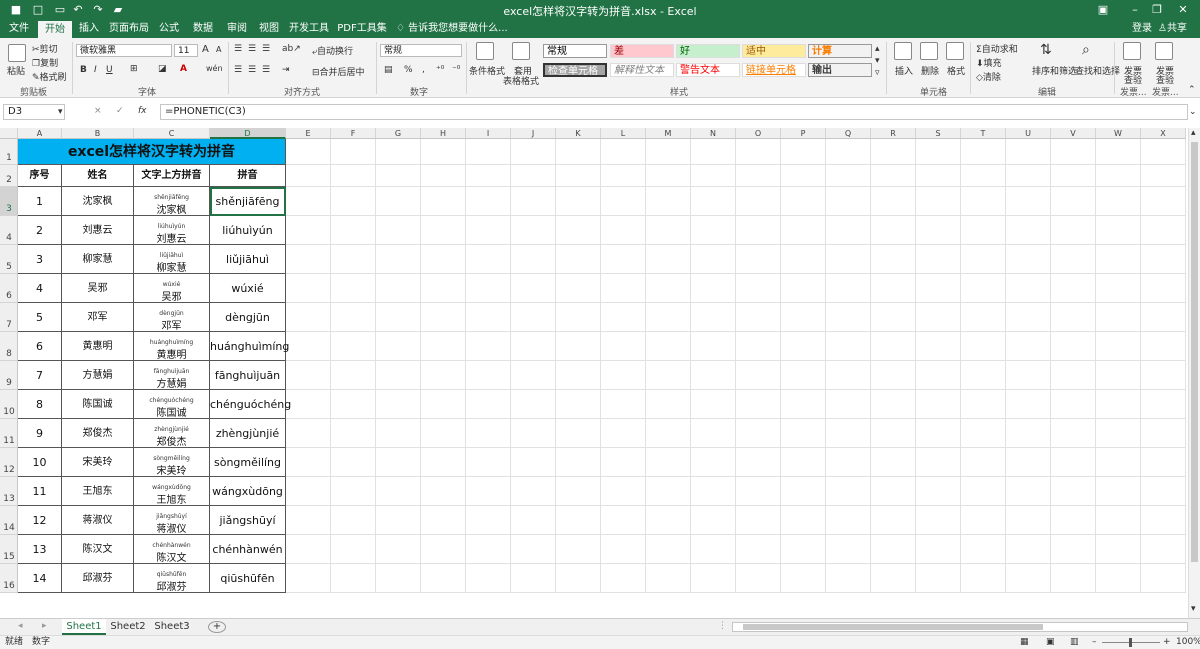 The width and height of the screenshot is (1200, 649). I want to click on zoom-slider-handle, so click(1130, 642).